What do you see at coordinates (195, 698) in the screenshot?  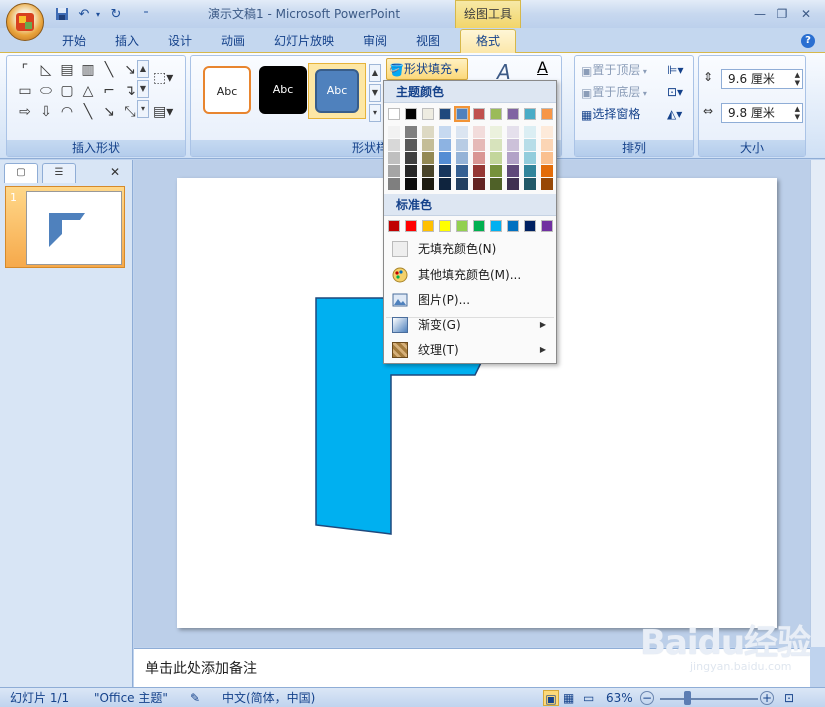 I see `spellcheck-icon: ✎` at bounding box center [195, 698].